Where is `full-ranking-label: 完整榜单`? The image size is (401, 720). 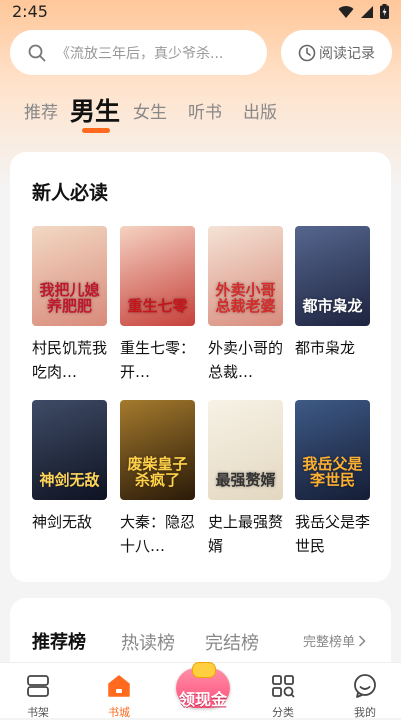 full-ranking-label: 完整榜单 is located at coordinates (329, 642).